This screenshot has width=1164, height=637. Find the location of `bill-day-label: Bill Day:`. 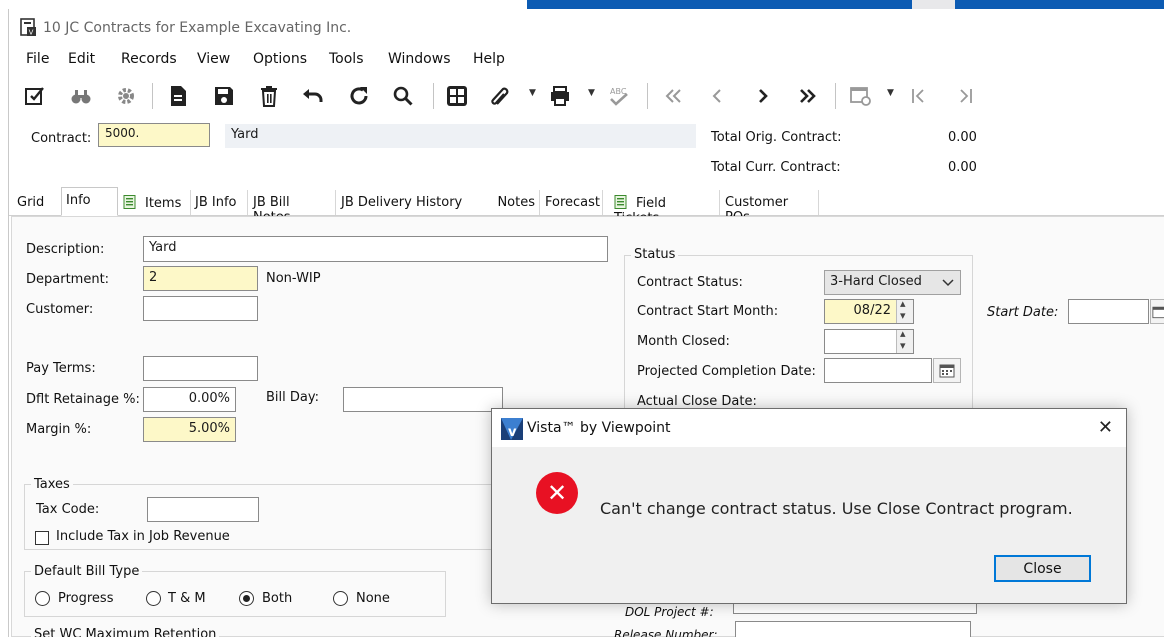

bill-day-label: Bill Day: is located at coordinates (292, 397).